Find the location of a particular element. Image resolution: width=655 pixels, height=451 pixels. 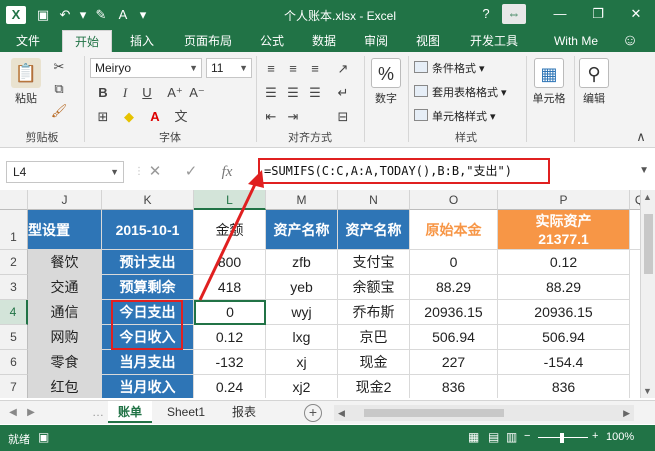

page-break-view-icon: ▥ is located at coordinates (511, 437).